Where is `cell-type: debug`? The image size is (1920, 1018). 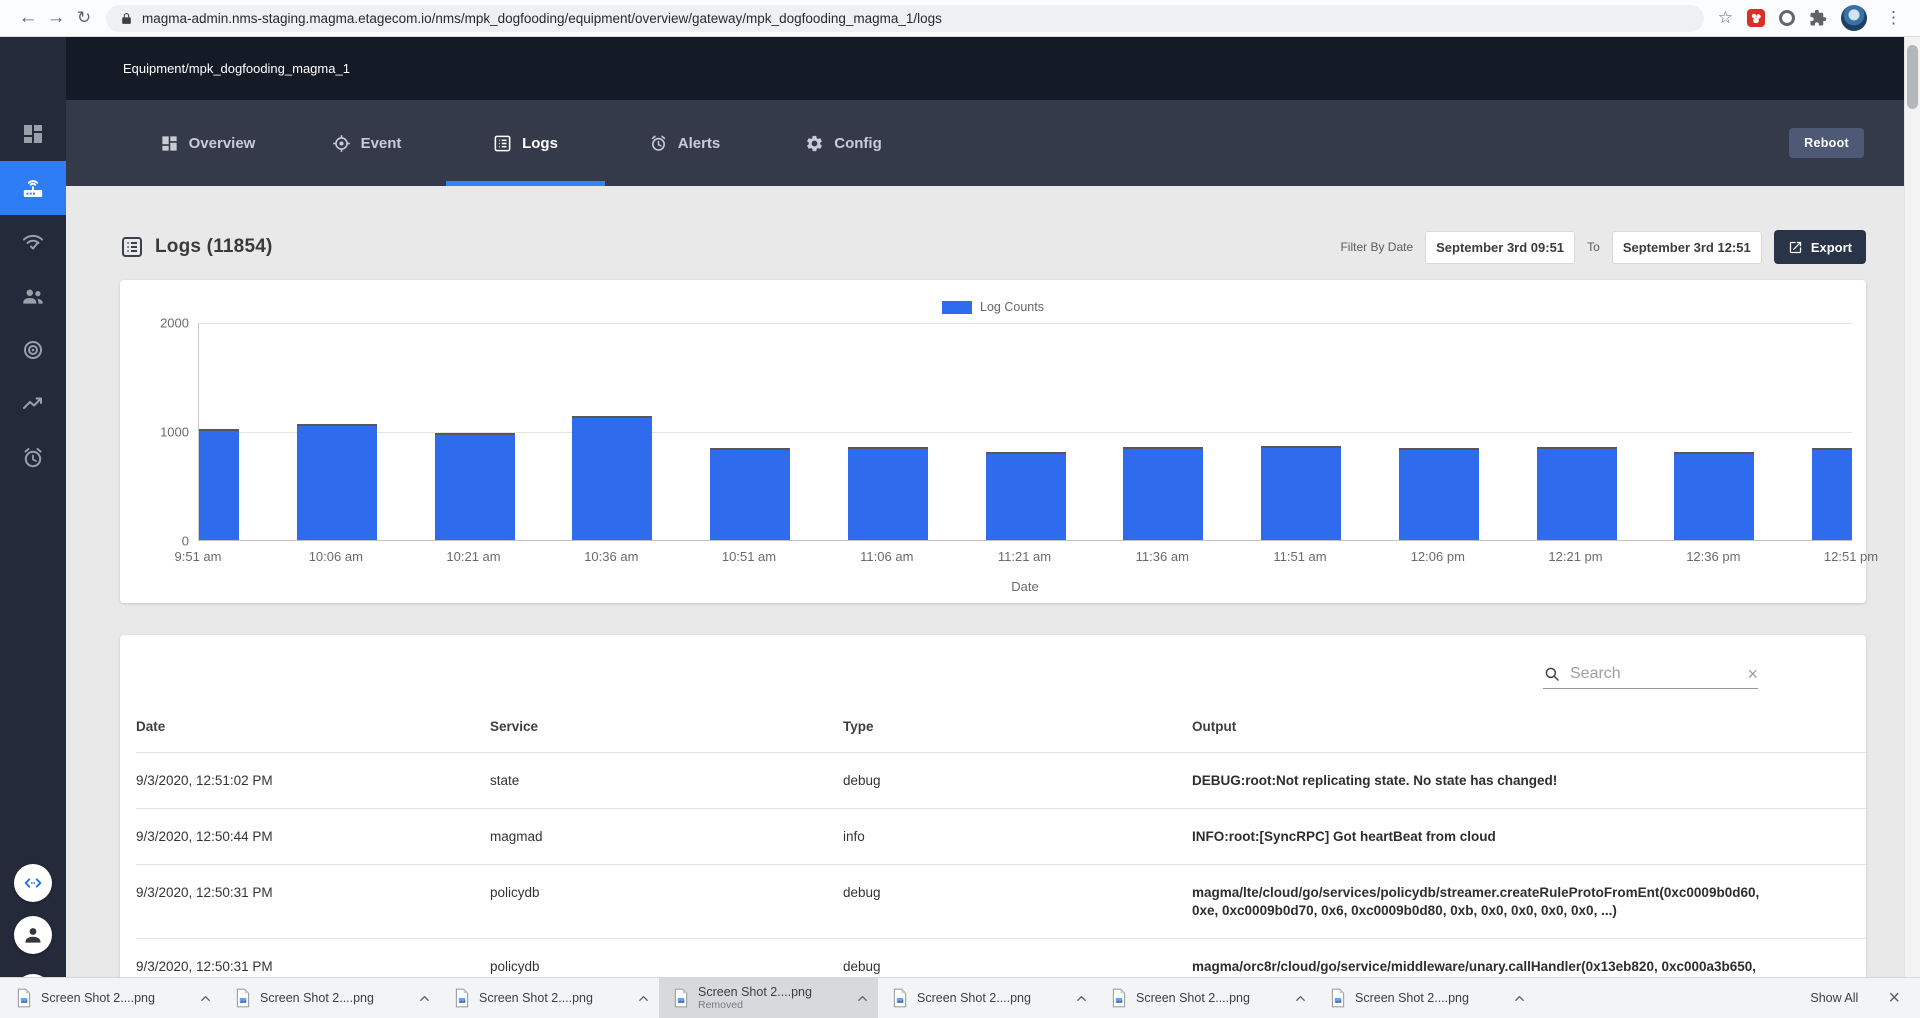
cell-type: debug is located at coordinates (862, 892).